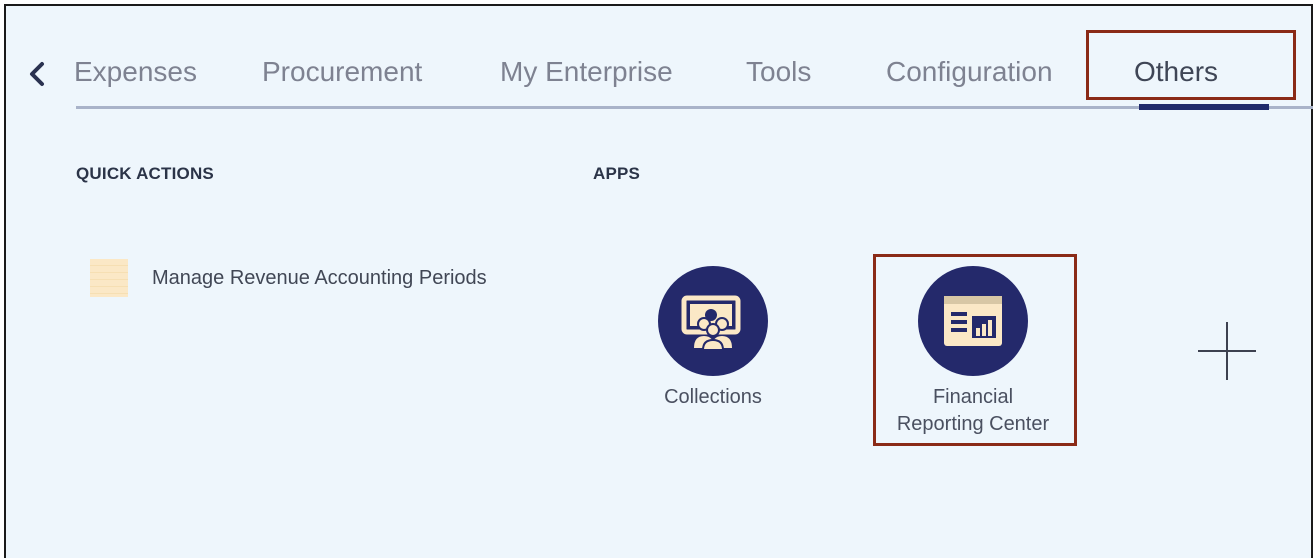 Image resolution: width=1315 pixels, height=558 pixels. I want to click on app-financial-reporting-center: Financial Reporting Center, so click(973, 352).